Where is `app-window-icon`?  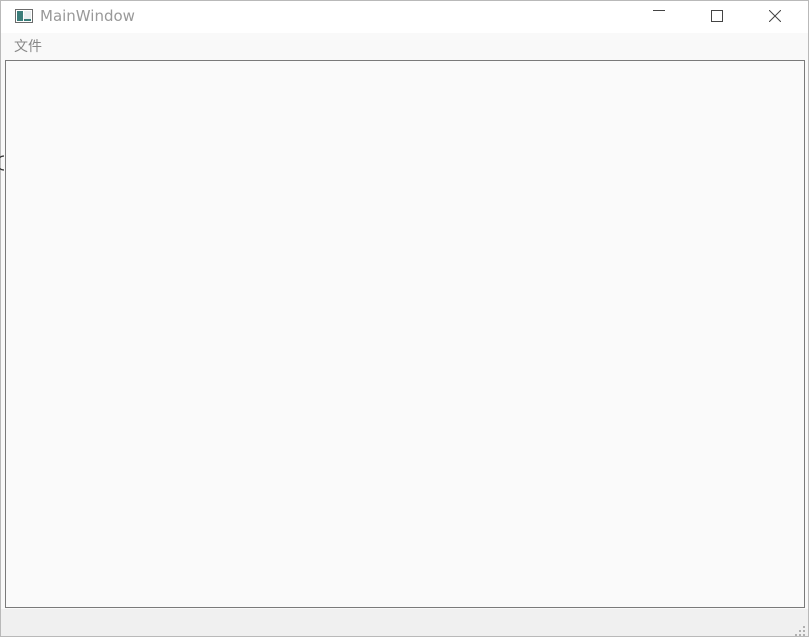 app-window-icon is located at coordinates (24, 15).